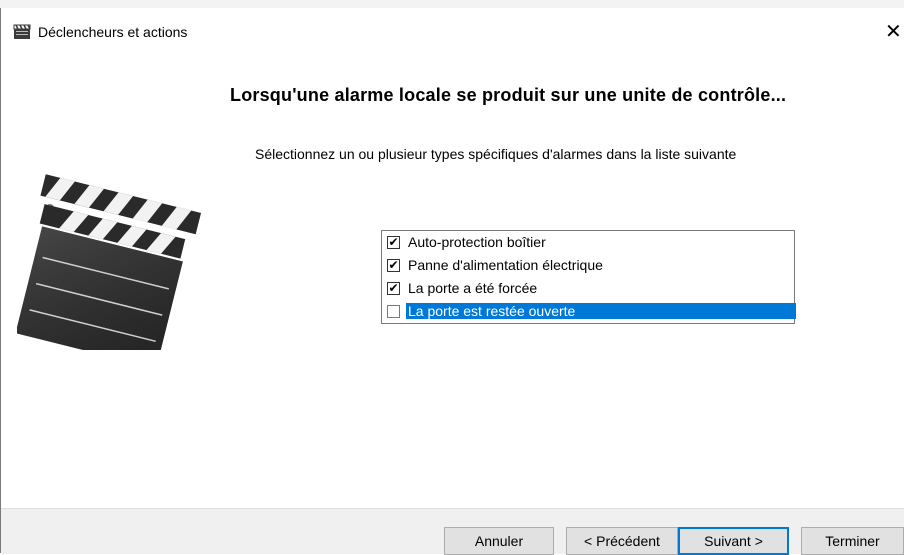 Image resolution: width=904 pixels, height=555 pixels. I want to click on window-title: Déclencheurs et actions, so click(113, 32).